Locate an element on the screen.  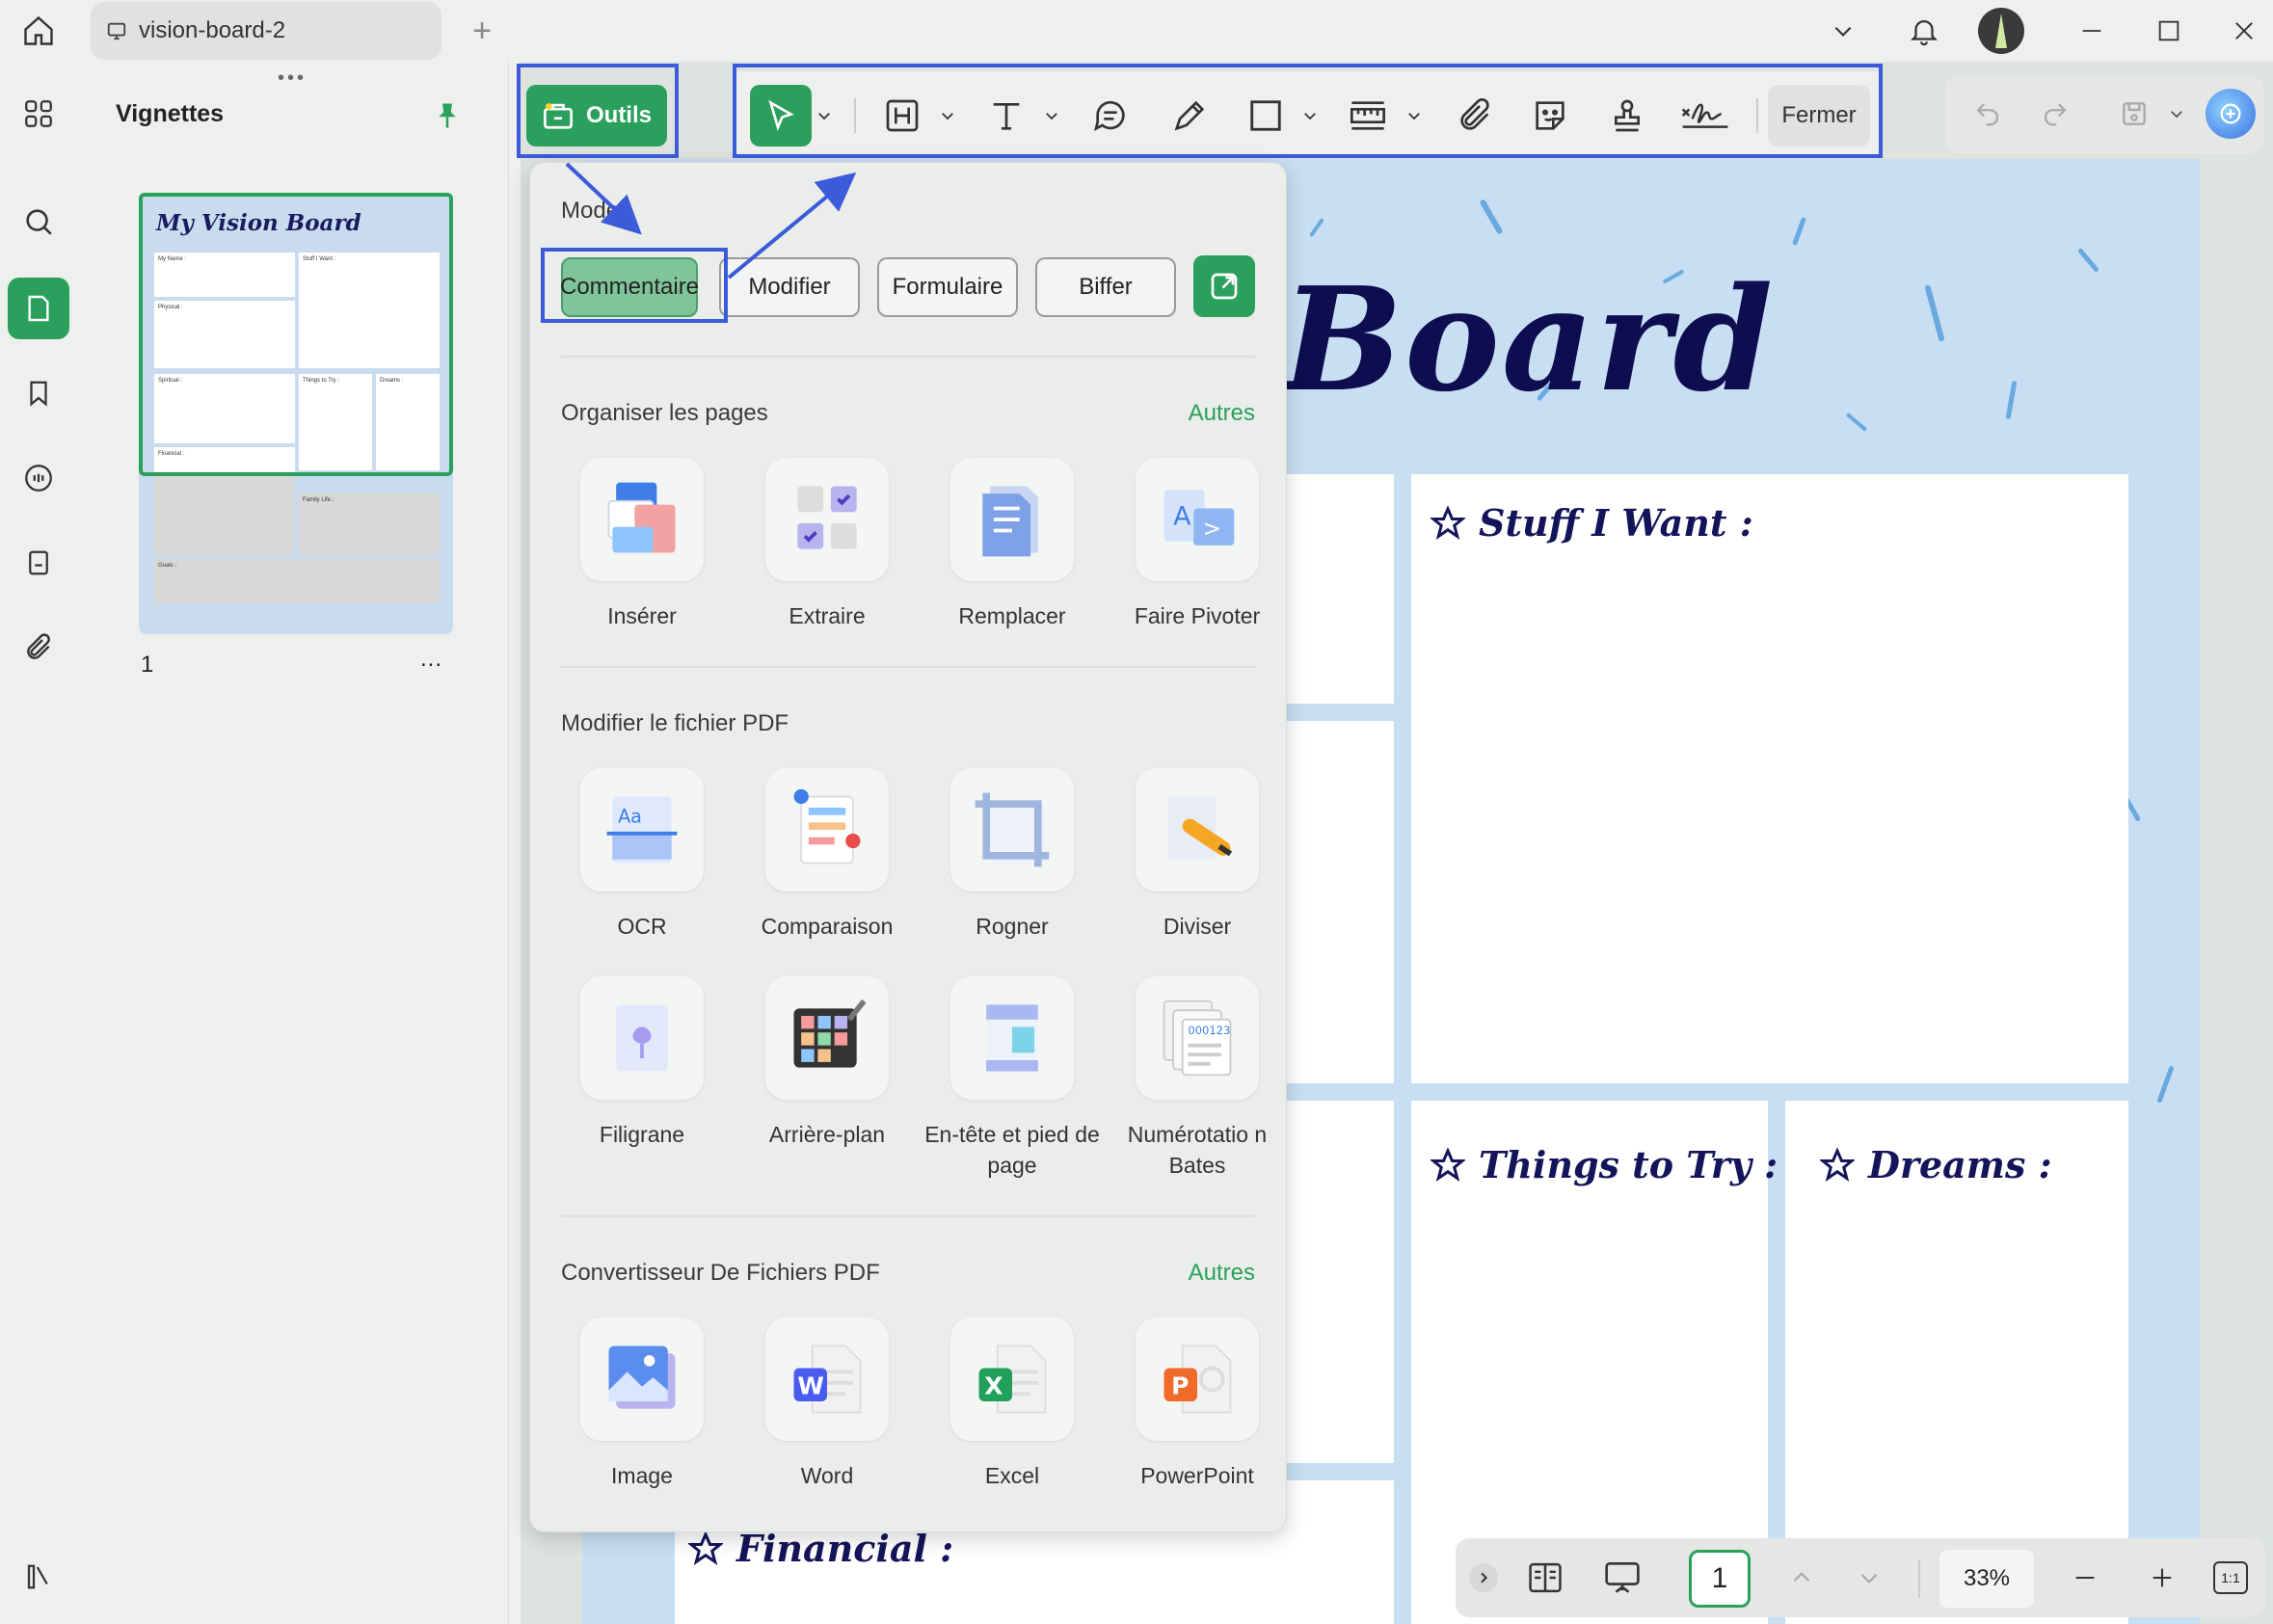
bar-divider is located at coordinates (1919, 1578).